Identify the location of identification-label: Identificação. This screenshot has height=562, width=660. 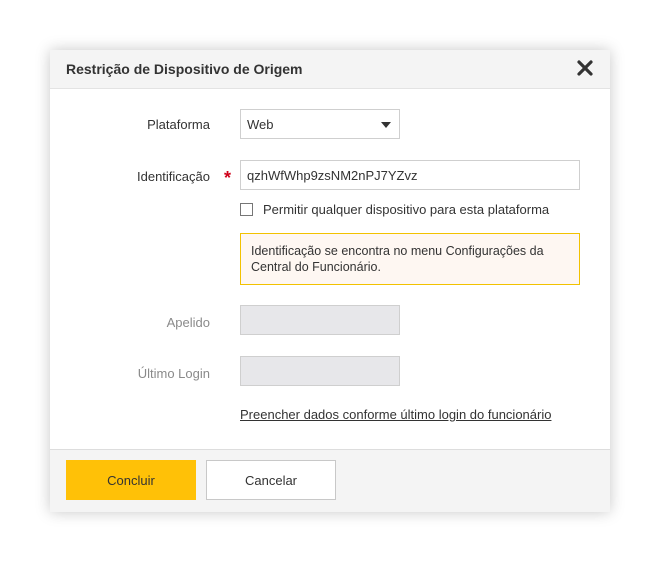
(173, 176).